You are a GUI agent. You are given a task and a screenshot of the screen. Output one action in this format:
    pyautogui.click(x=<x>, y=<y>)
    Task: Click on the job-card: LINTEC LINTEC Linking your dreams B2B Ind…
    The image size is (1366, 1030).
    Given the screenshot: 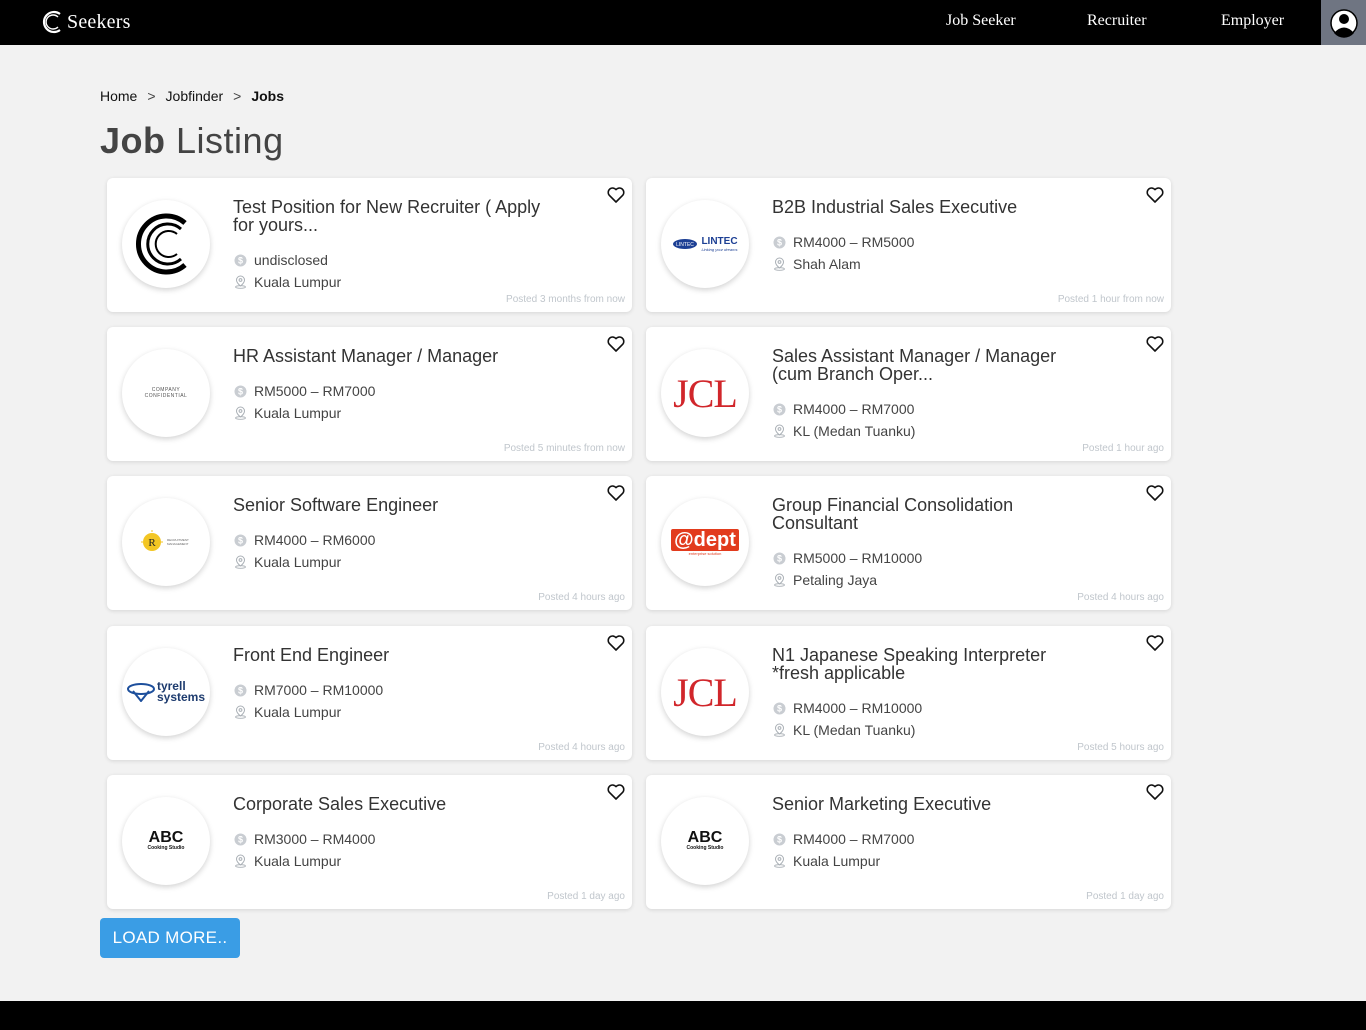 What is the action you would take?
    pyautogui.click(x=908, y=245)
    